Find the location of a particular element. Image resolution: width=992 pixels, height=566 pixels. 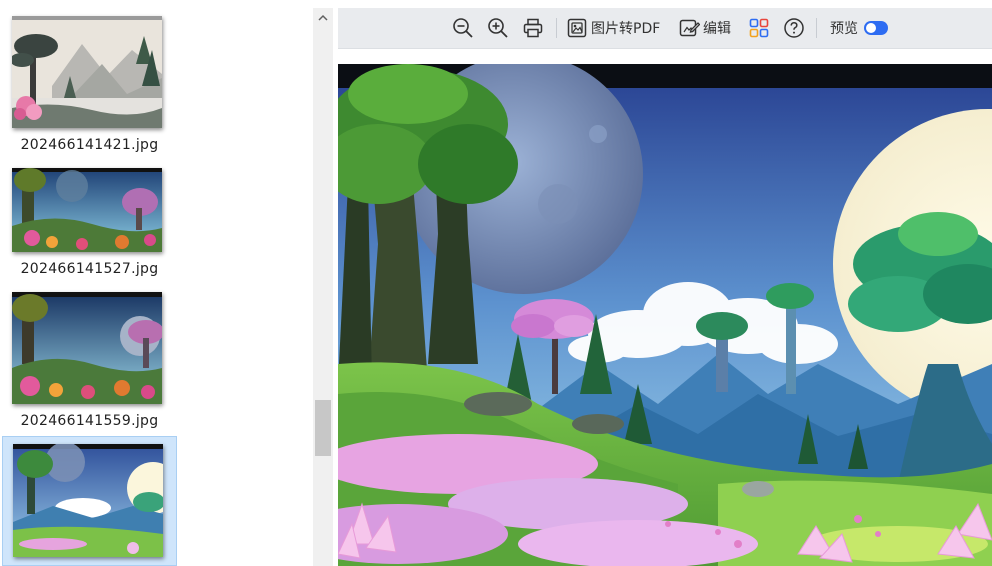

zoom-in-icon is located at coordinates (498, 28).